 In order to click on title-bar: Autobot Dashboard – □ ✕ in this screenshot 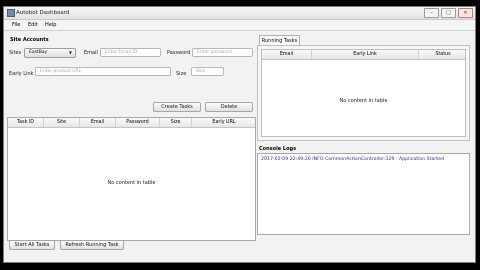, I will do `click(239, 13)`.